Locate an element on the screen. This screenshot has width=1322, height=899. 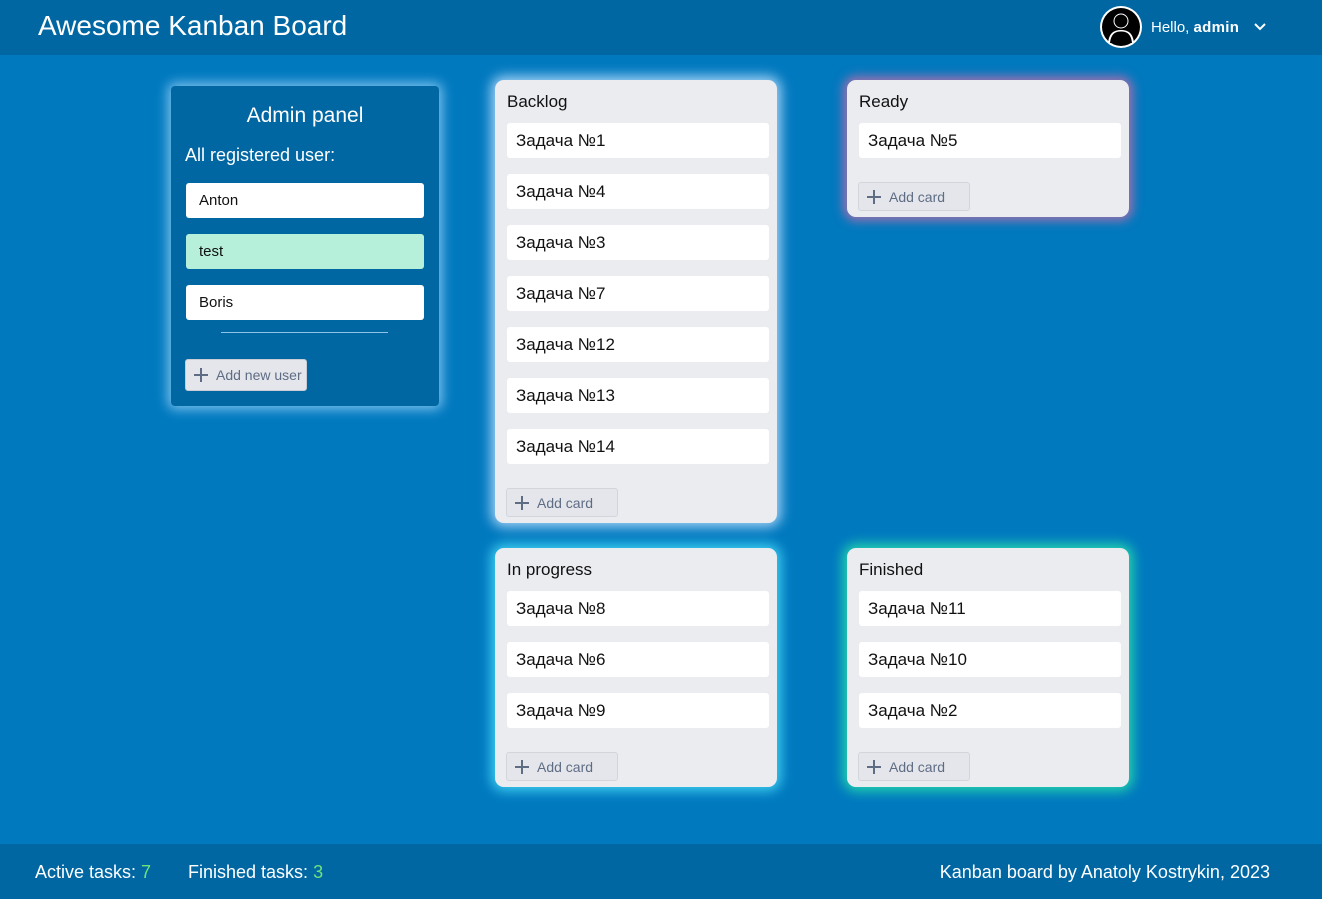
active-tasks-stat: Active tasks: 7 is located at coordinates (93, 872).